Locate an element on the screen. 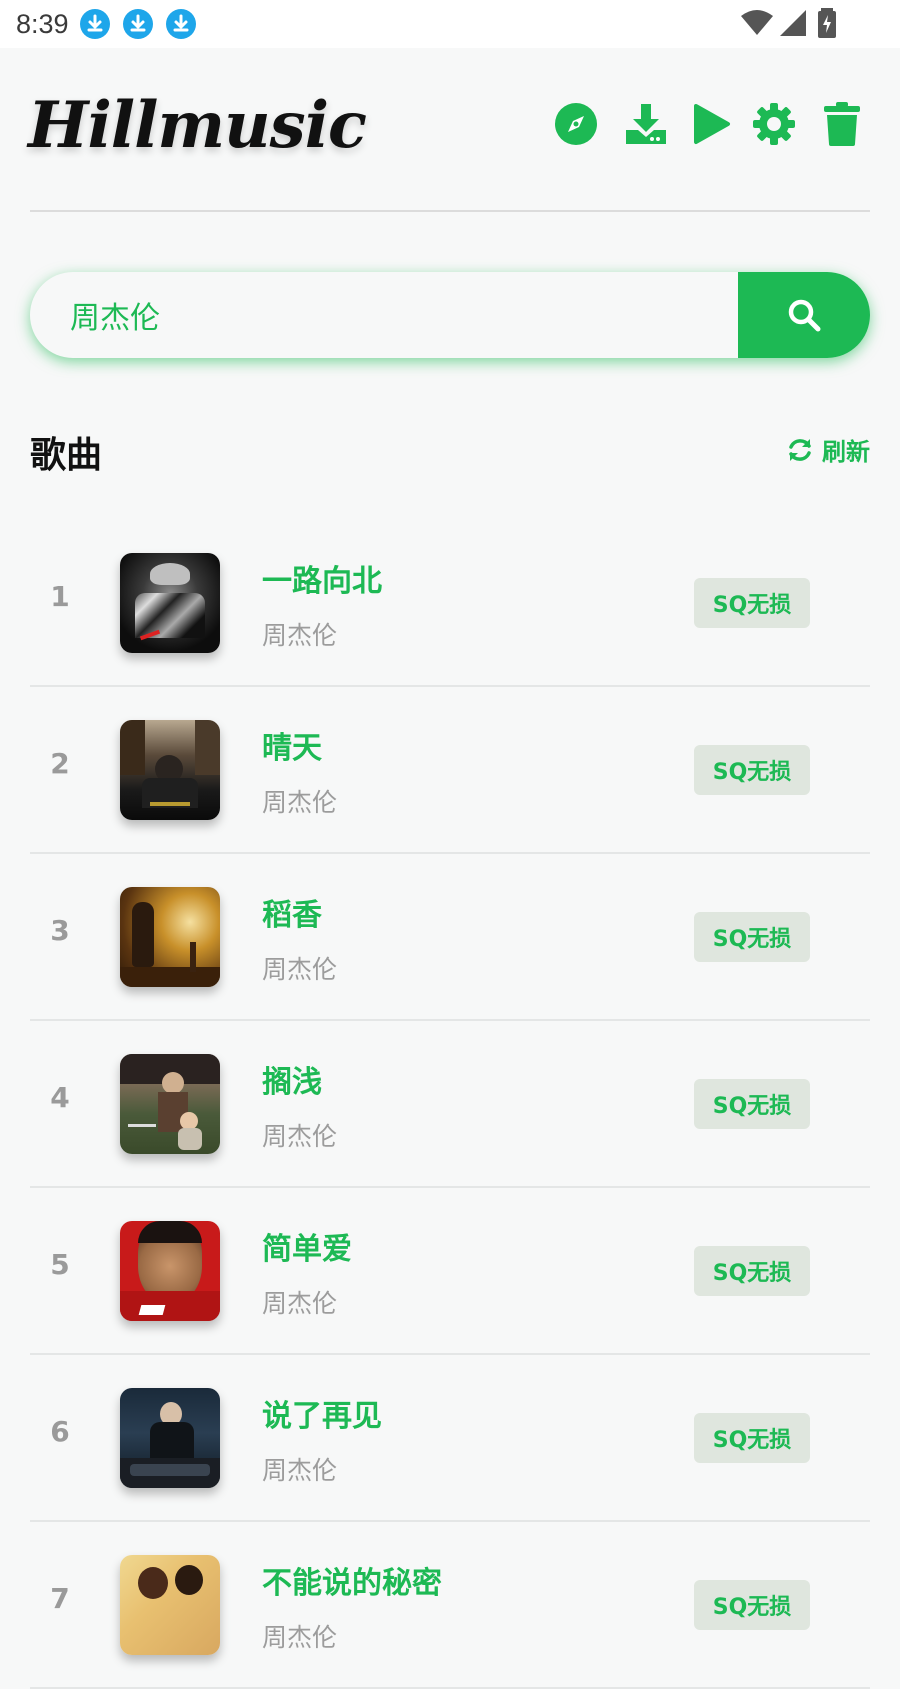 This screenshot has height=1689, width=900. battery-icon is located at coordinates (827, 23).